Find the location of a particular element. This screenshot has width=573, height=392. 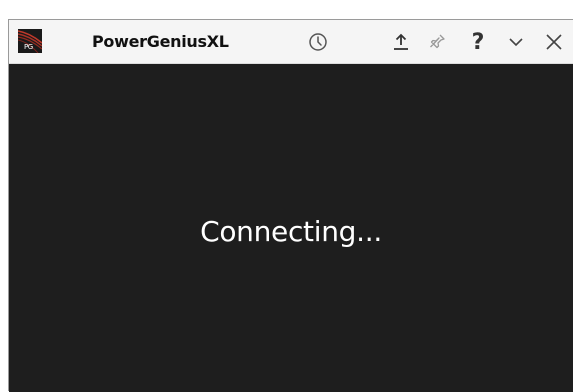

clock-icon is located at coordinates (318, 42).